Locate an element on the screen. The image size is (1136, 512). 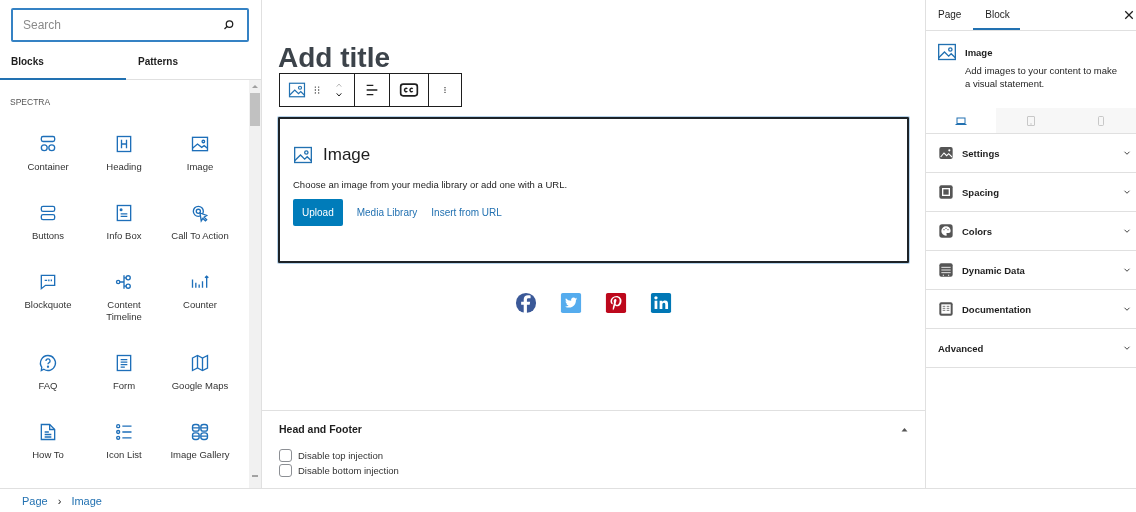
panel-toggle: Documentation is located at coordinates (1031, 309).